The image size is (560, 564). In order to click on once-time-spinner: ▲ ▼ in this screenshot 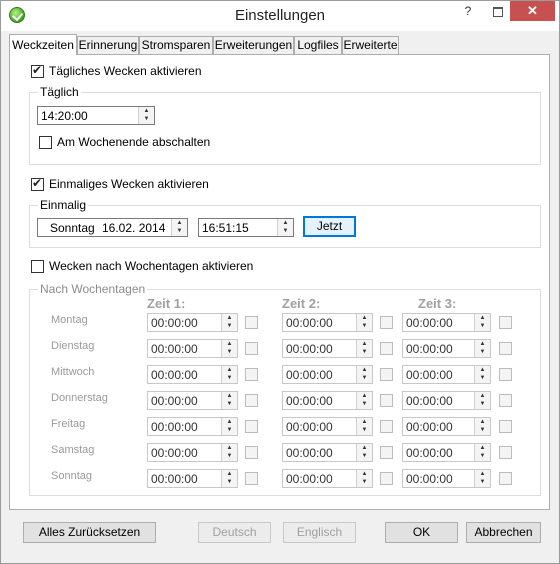, I will do `click(285, 227)`.